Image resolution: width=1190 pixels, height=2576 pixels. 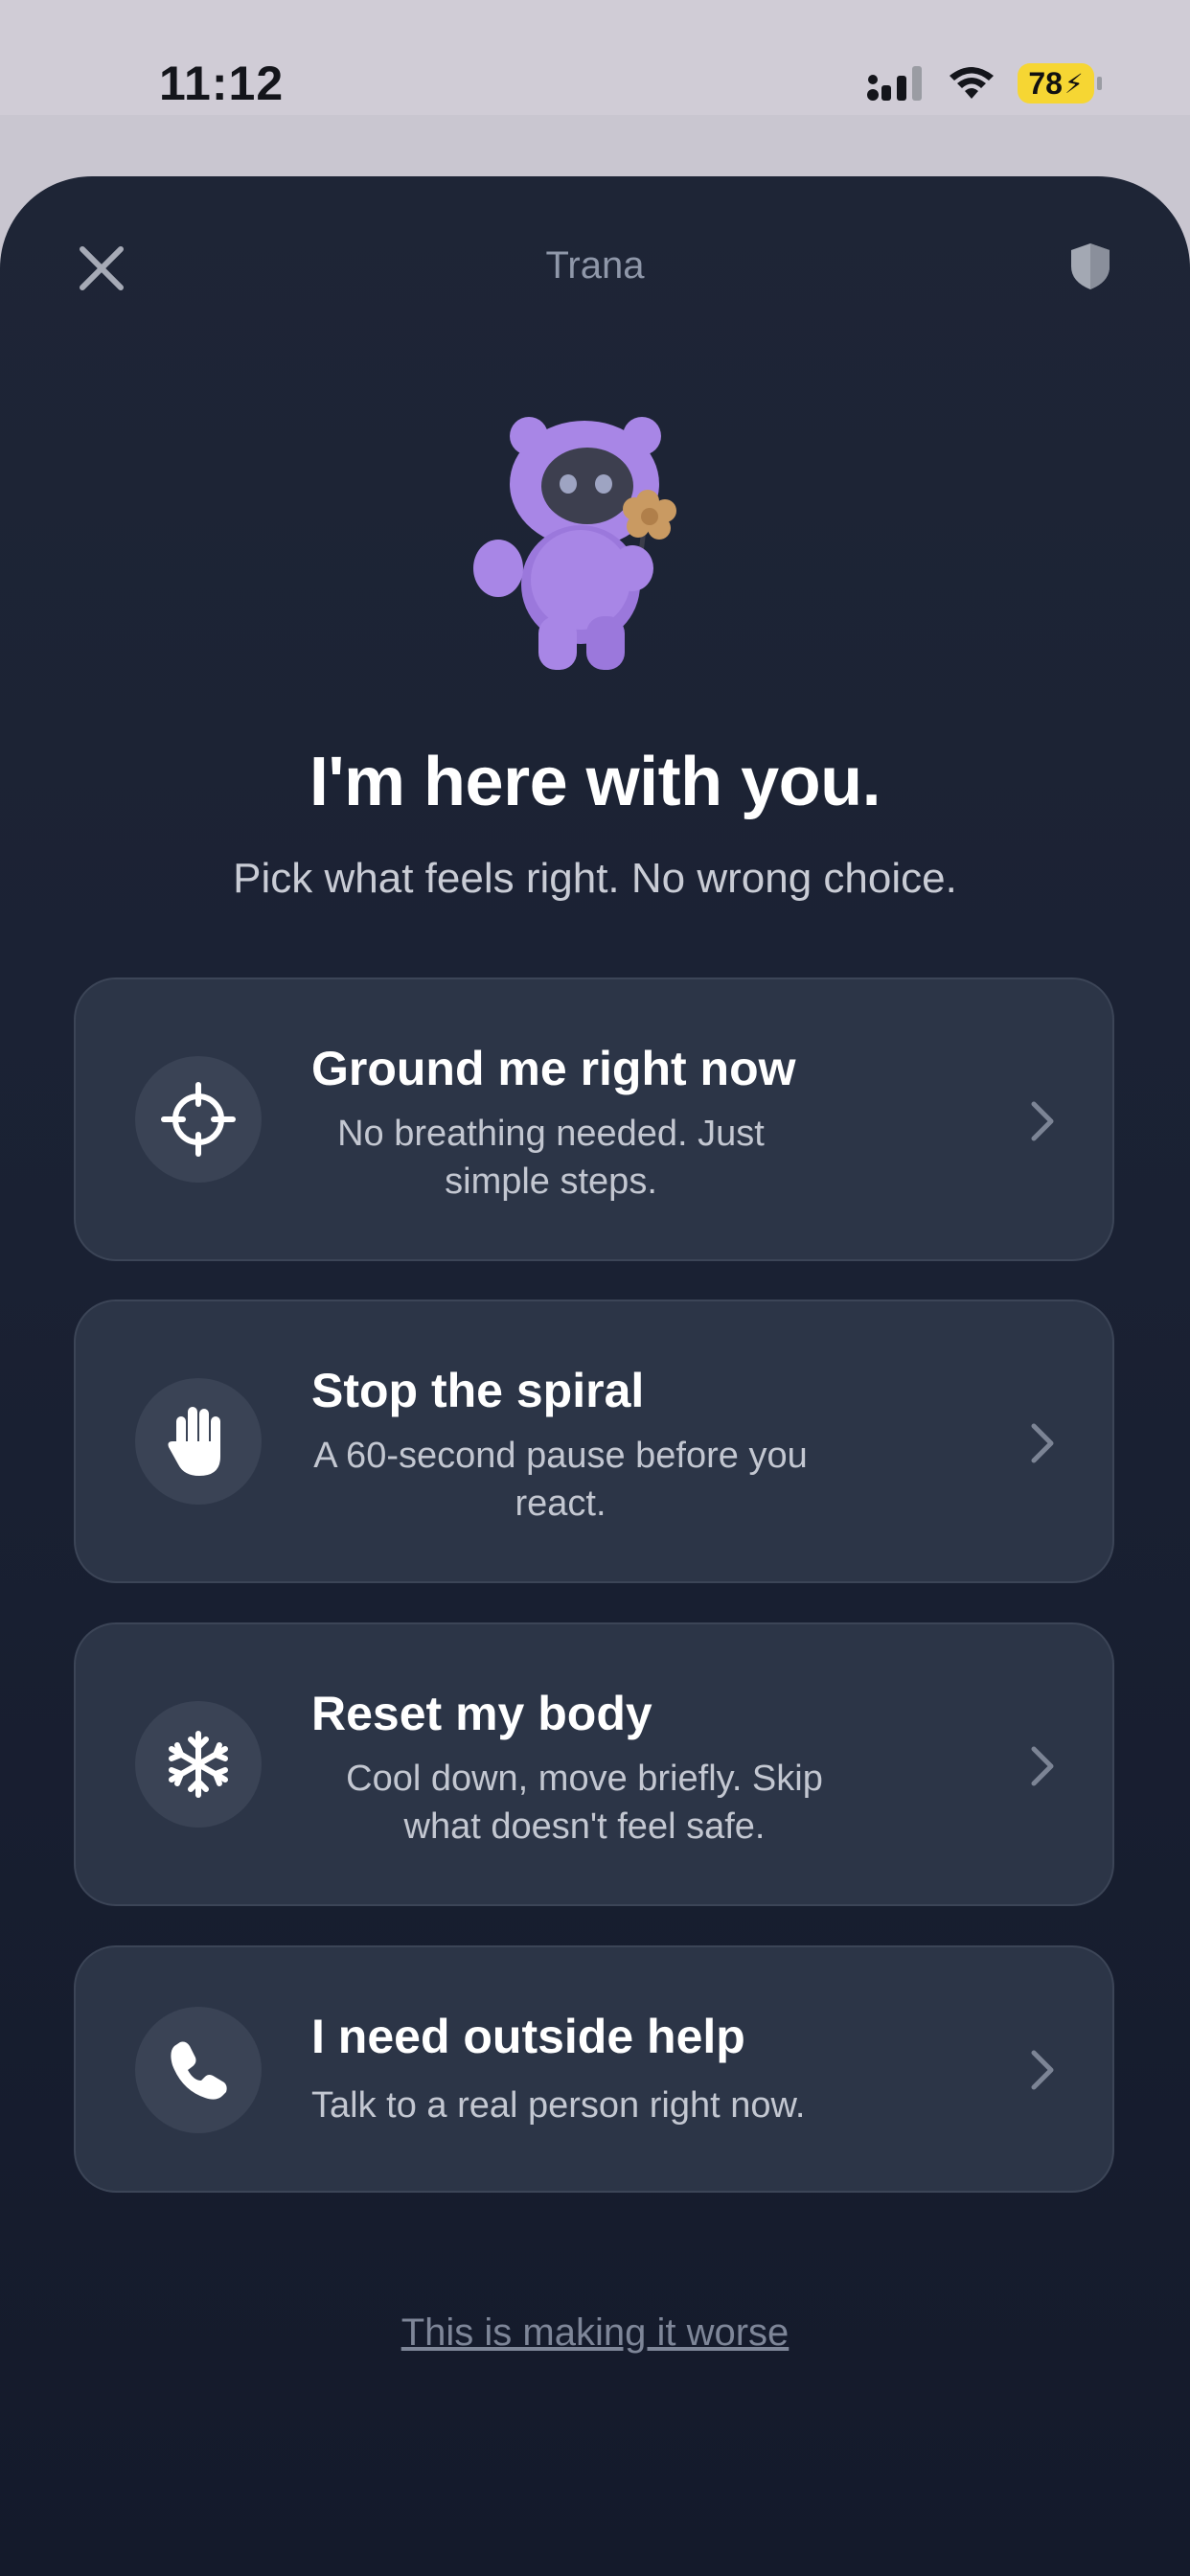 I want to click on option-title: Reset my body, so click(x=482, y=1713).